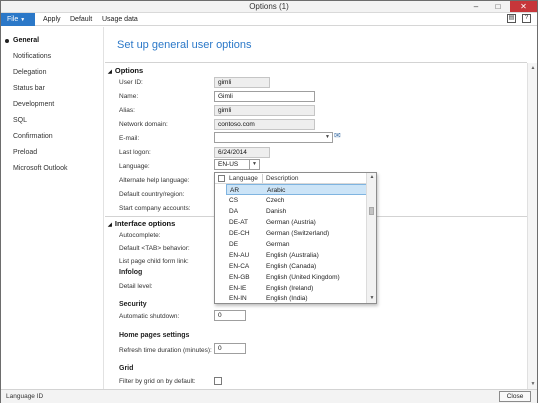 The height and width of the screenshot is (403, 538). Describe the element at coordinates (296, 200) in the screenshot. I see `lookup-row: CS Czech` at that location.